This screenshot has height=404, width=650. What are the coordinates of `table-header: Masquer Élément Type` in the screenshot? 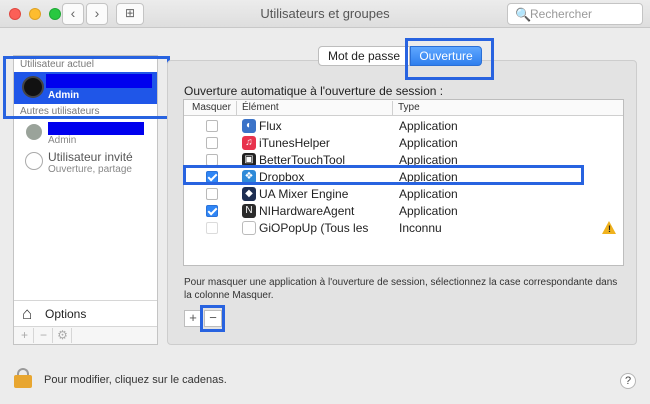 It's located at (403, 108).